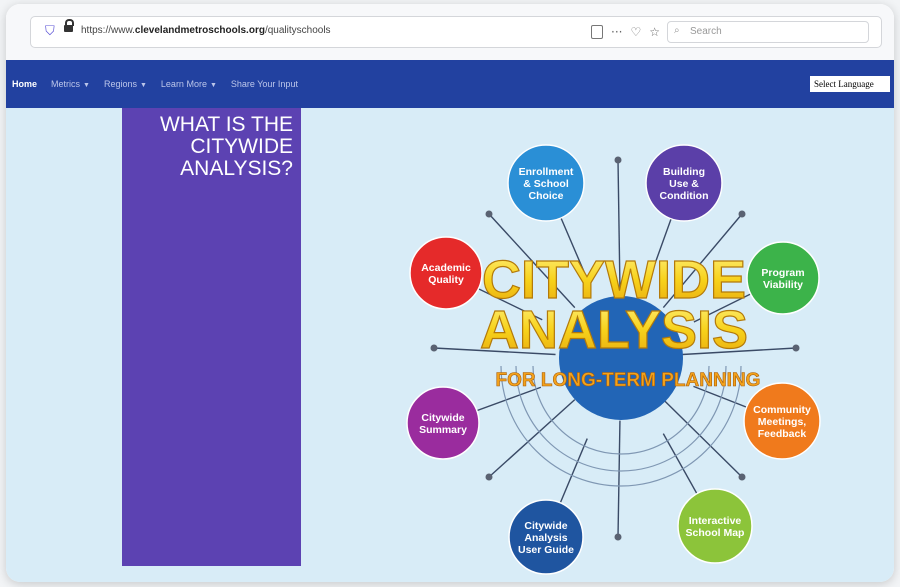  What do you see at coordinates (66, 84) in the screenshot?
I see `nav-item-label: Metrics` at bounding box center [66, 84].